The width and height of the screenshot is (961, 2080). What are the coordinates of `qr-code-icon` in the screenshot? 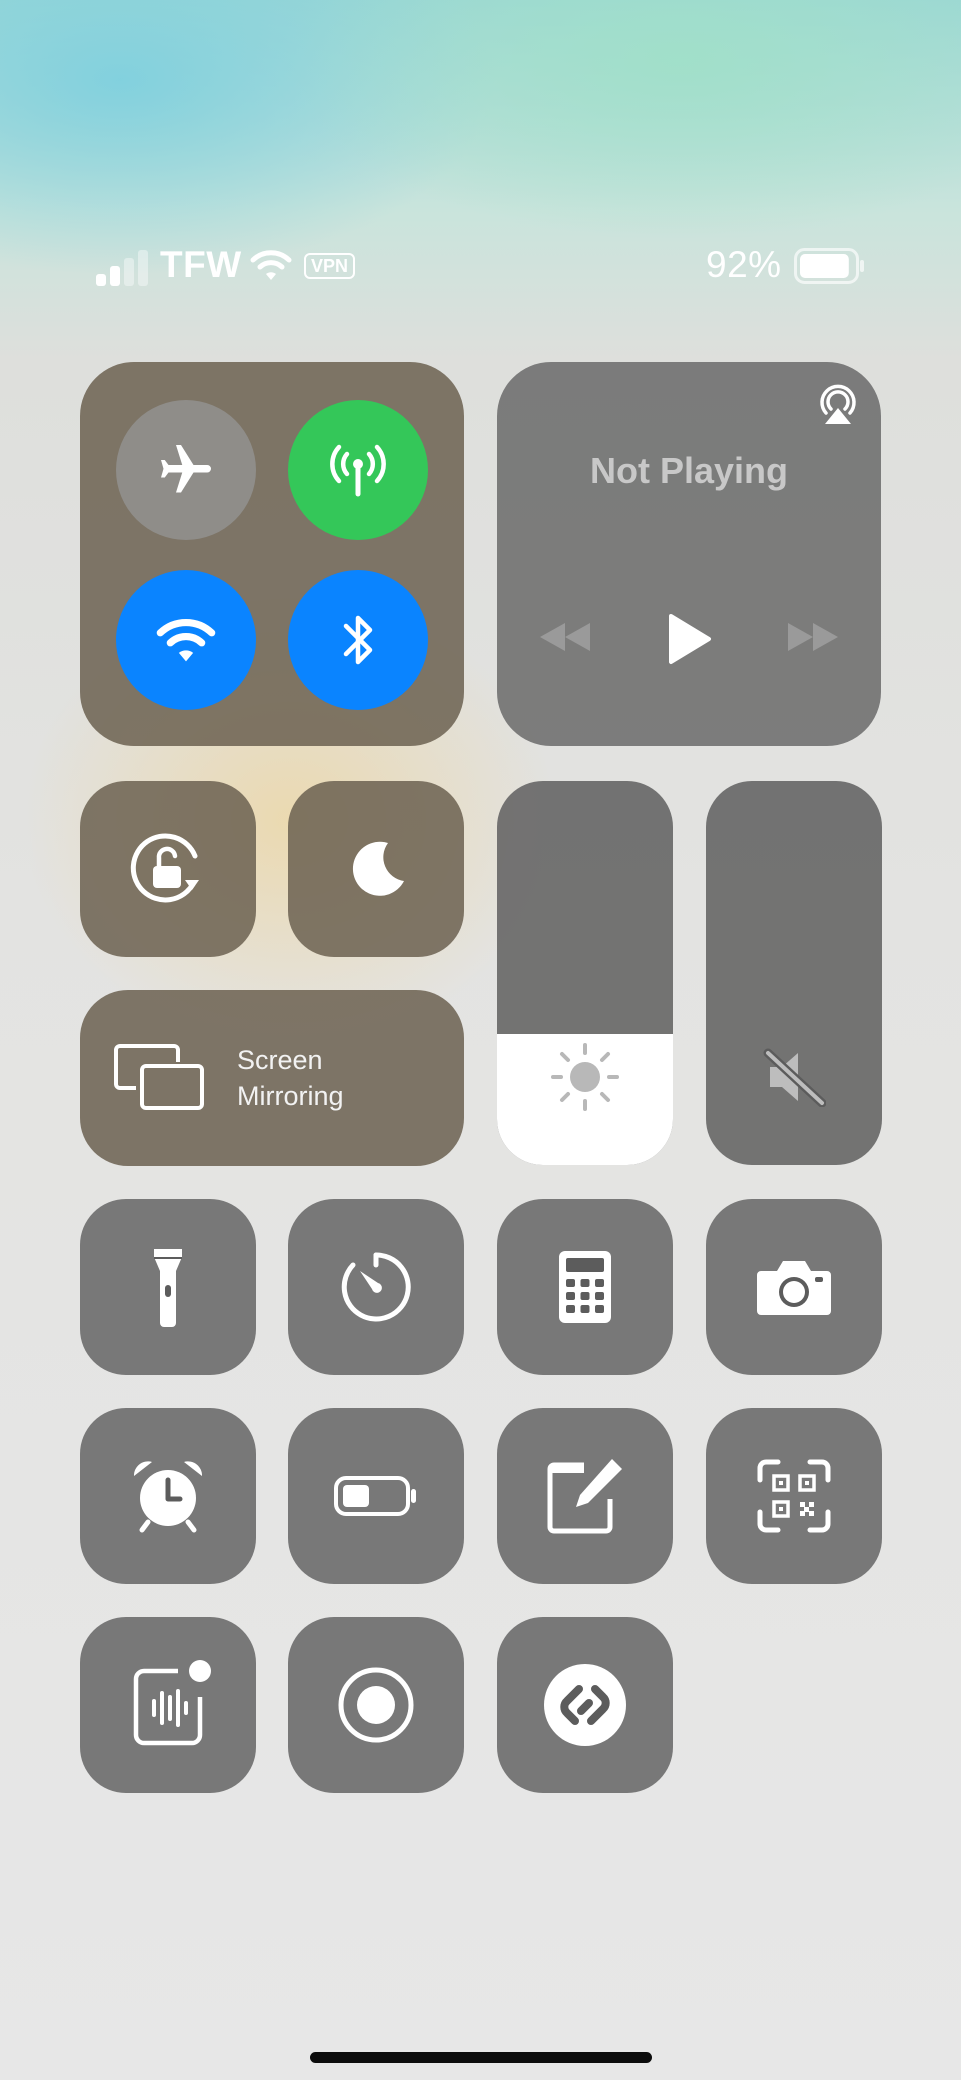 It's located at (794, 1496).